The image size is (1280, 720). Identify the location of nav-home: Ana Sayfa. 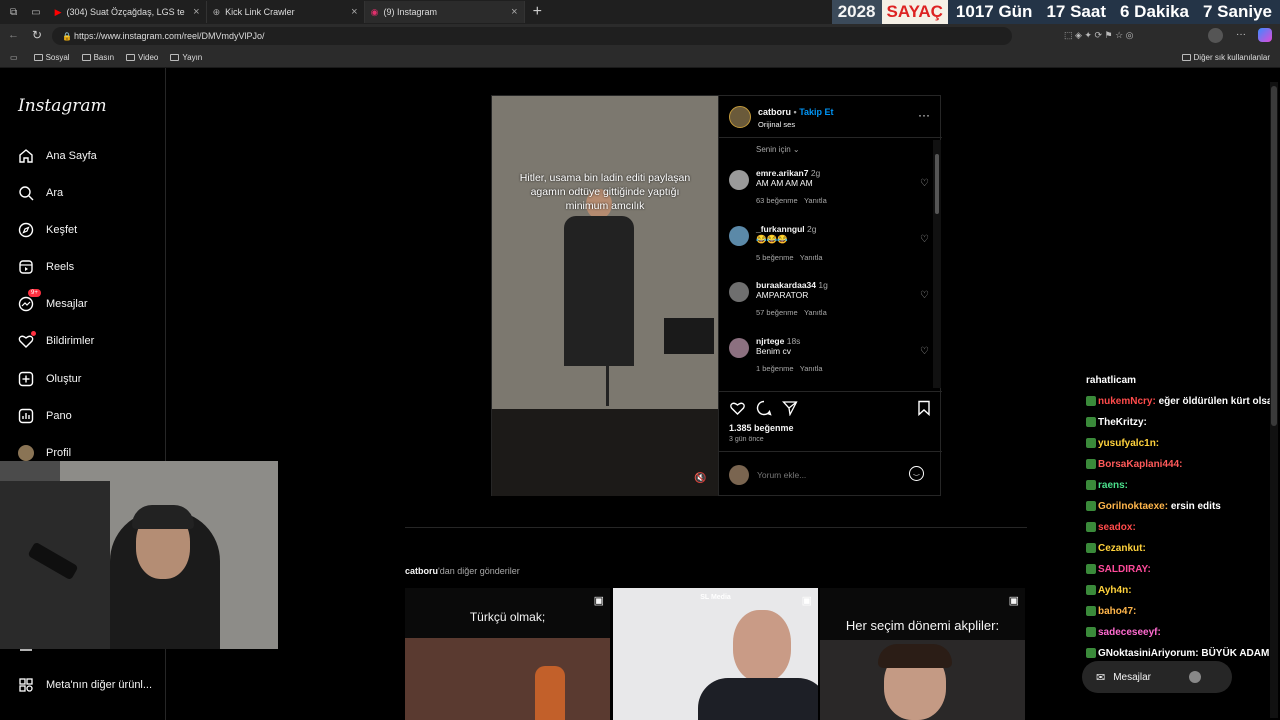
(57, 156).